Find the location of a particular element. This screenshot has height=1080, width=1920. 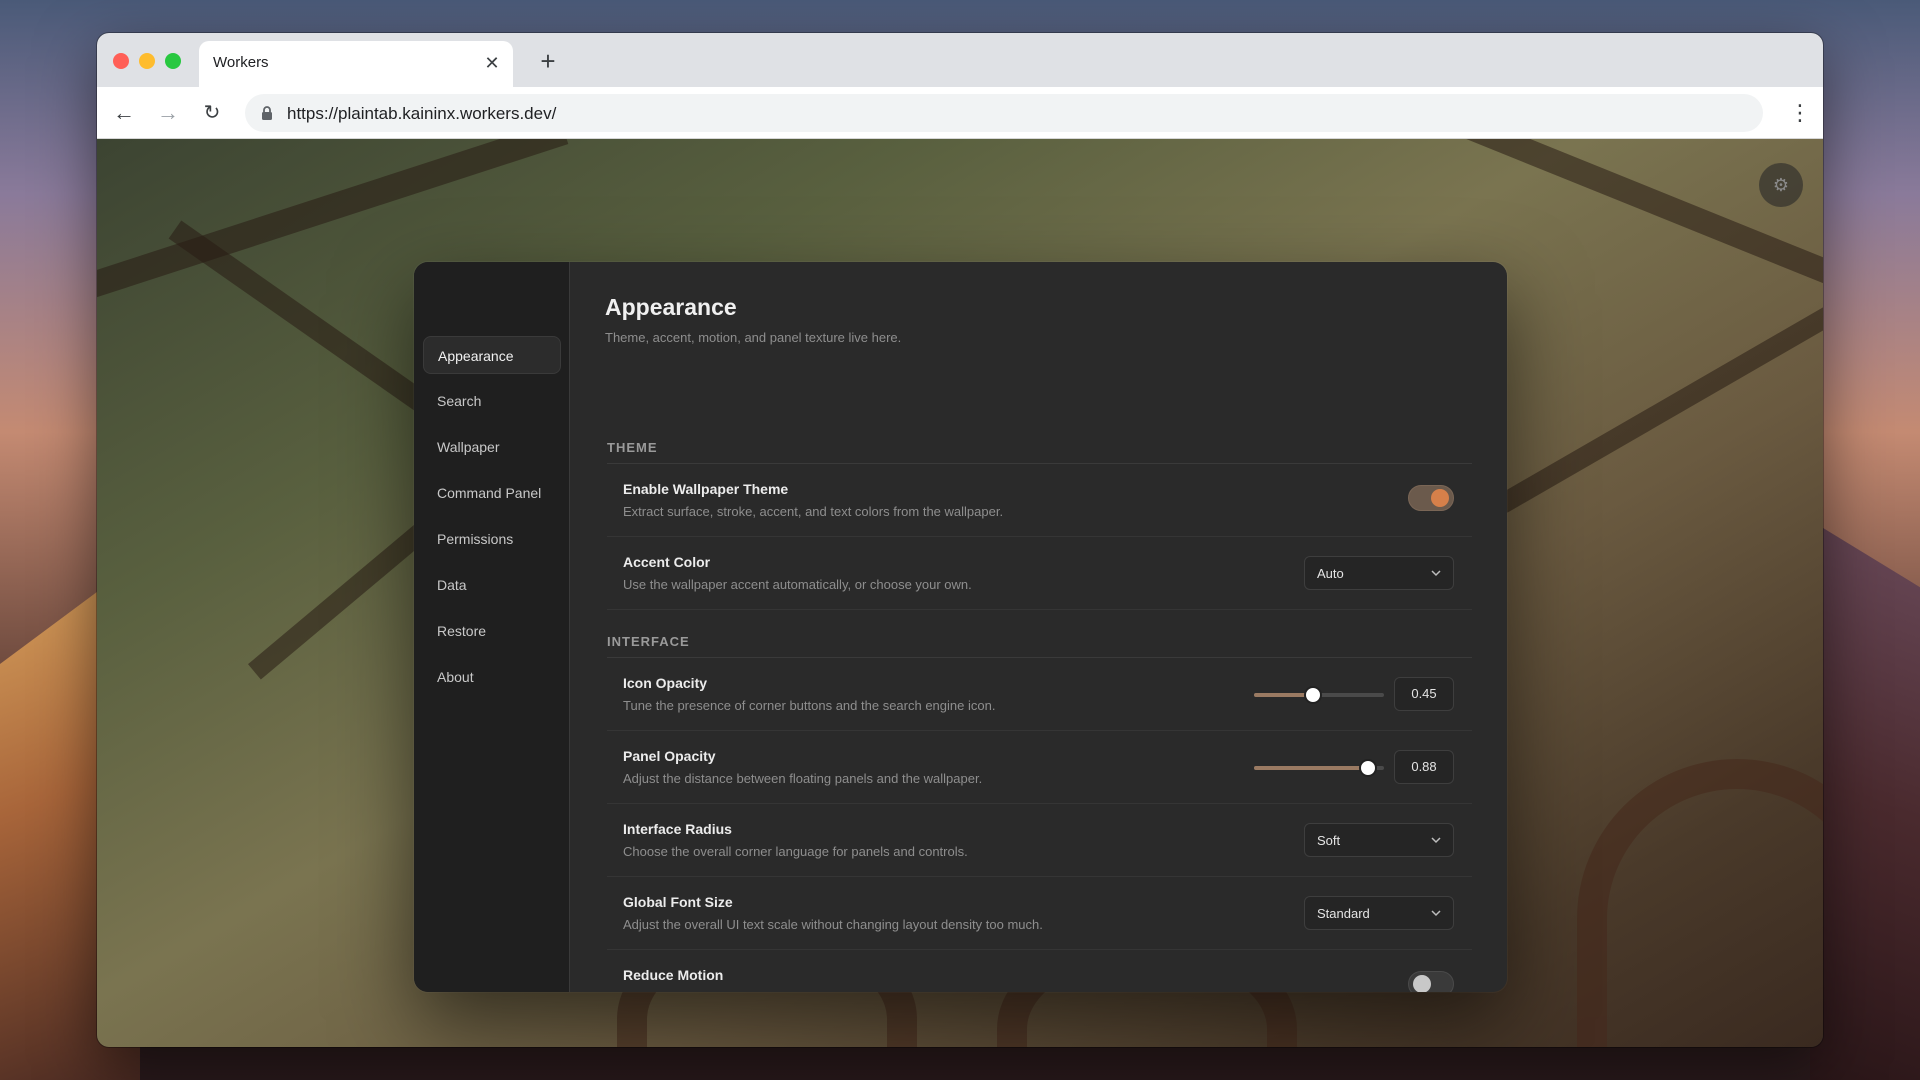

new-tab-button: + is located at coordinates (548, 62).